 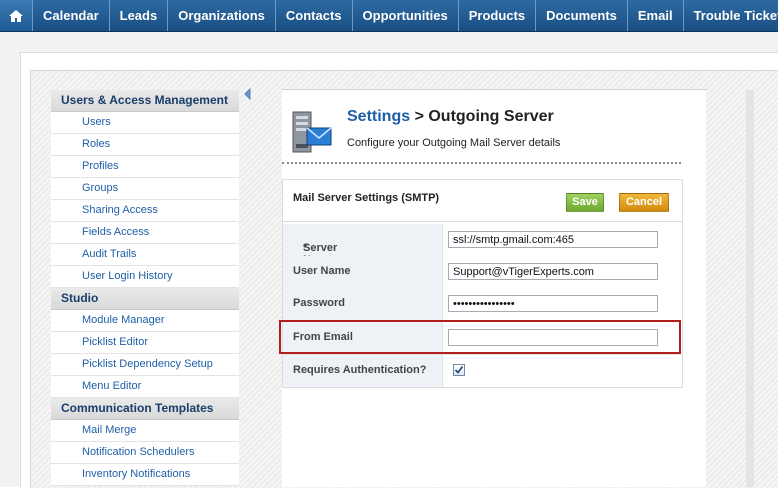 I want to click on nav-documents: Documents, so click(x=582, y=15).